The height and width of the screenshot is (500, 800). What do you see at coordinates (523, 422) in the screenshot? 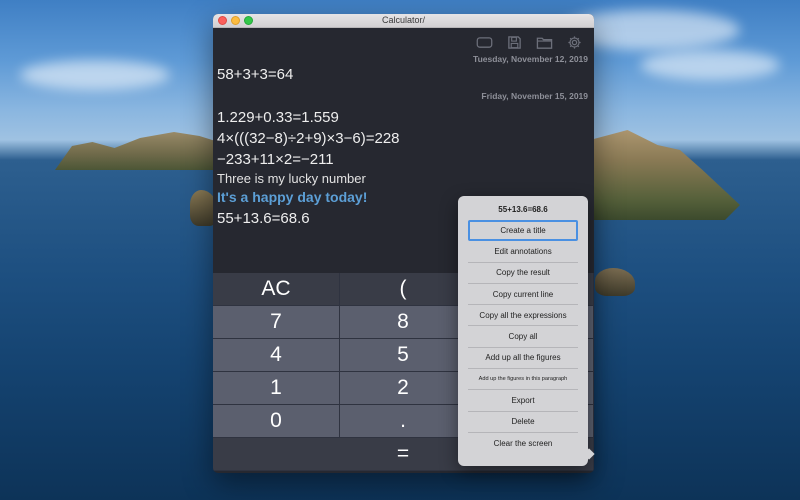
I see `menu-item-delete: Delete` at bounding box center [523, 422].